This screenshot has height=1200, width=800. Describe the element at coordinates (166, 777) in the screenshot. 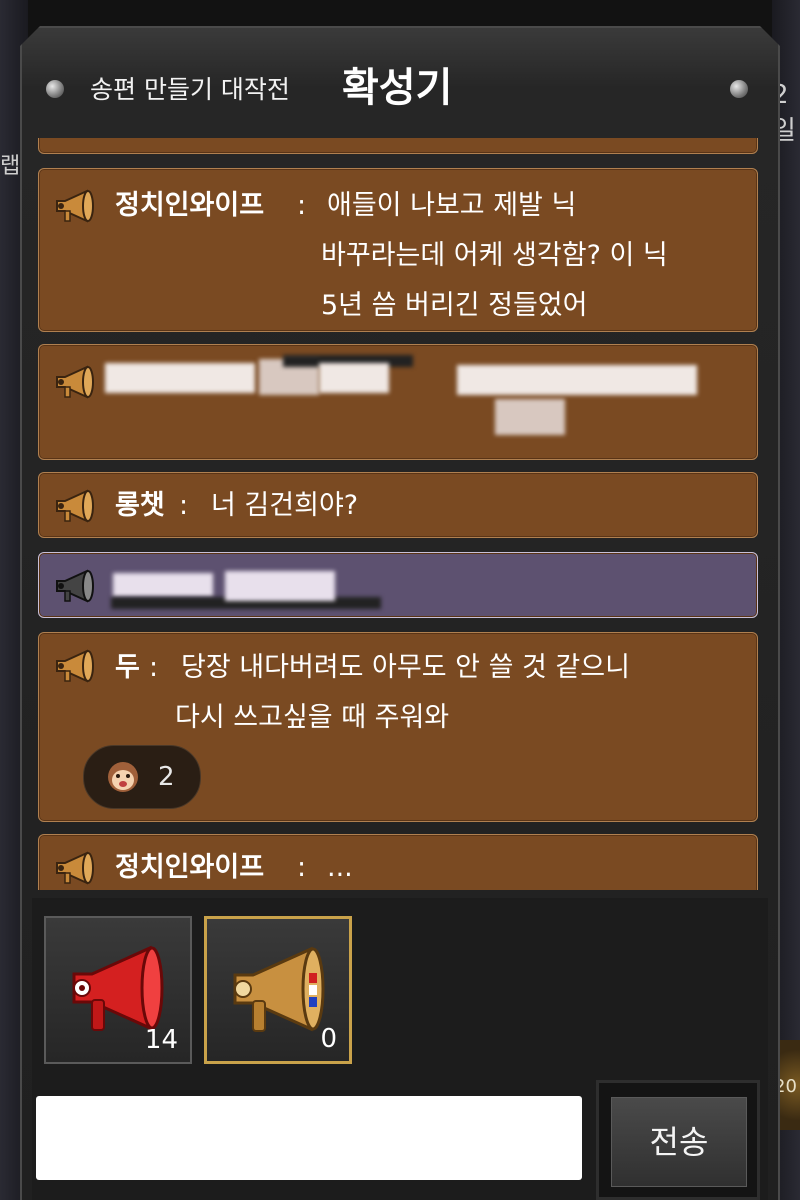

I see `reaction-count: 2` at that location.